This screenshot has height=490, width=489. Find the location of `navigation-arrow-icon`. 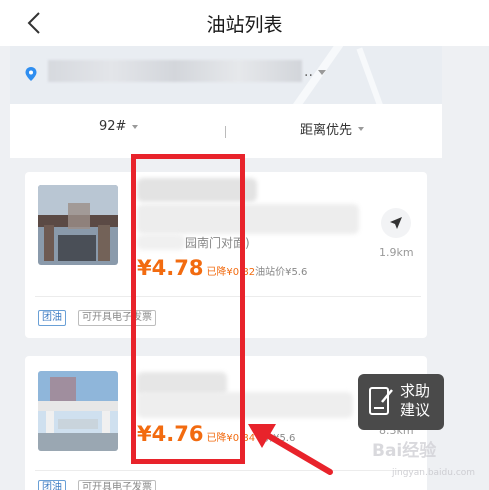

navigation-arrow-icon is located at coordinates (396, 223).